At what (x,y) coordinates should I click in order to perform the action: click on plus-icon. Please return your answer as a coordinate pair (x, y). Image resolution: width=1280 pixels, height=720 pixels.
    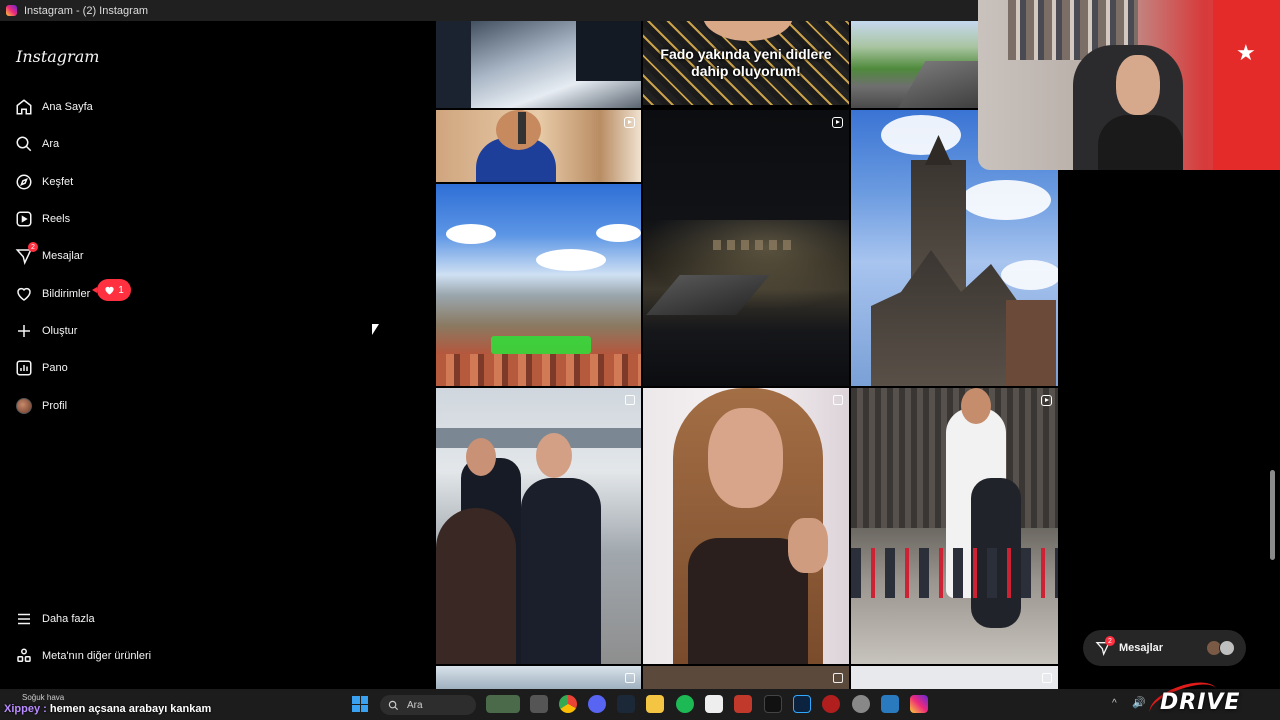
    Looking at the image, I should click on (24, 331).